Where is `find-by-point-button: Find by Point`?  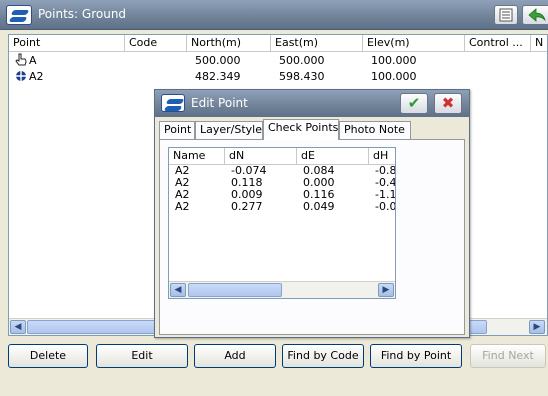
find-by-point-button: Find by Point is located at coordinates (416, 356).